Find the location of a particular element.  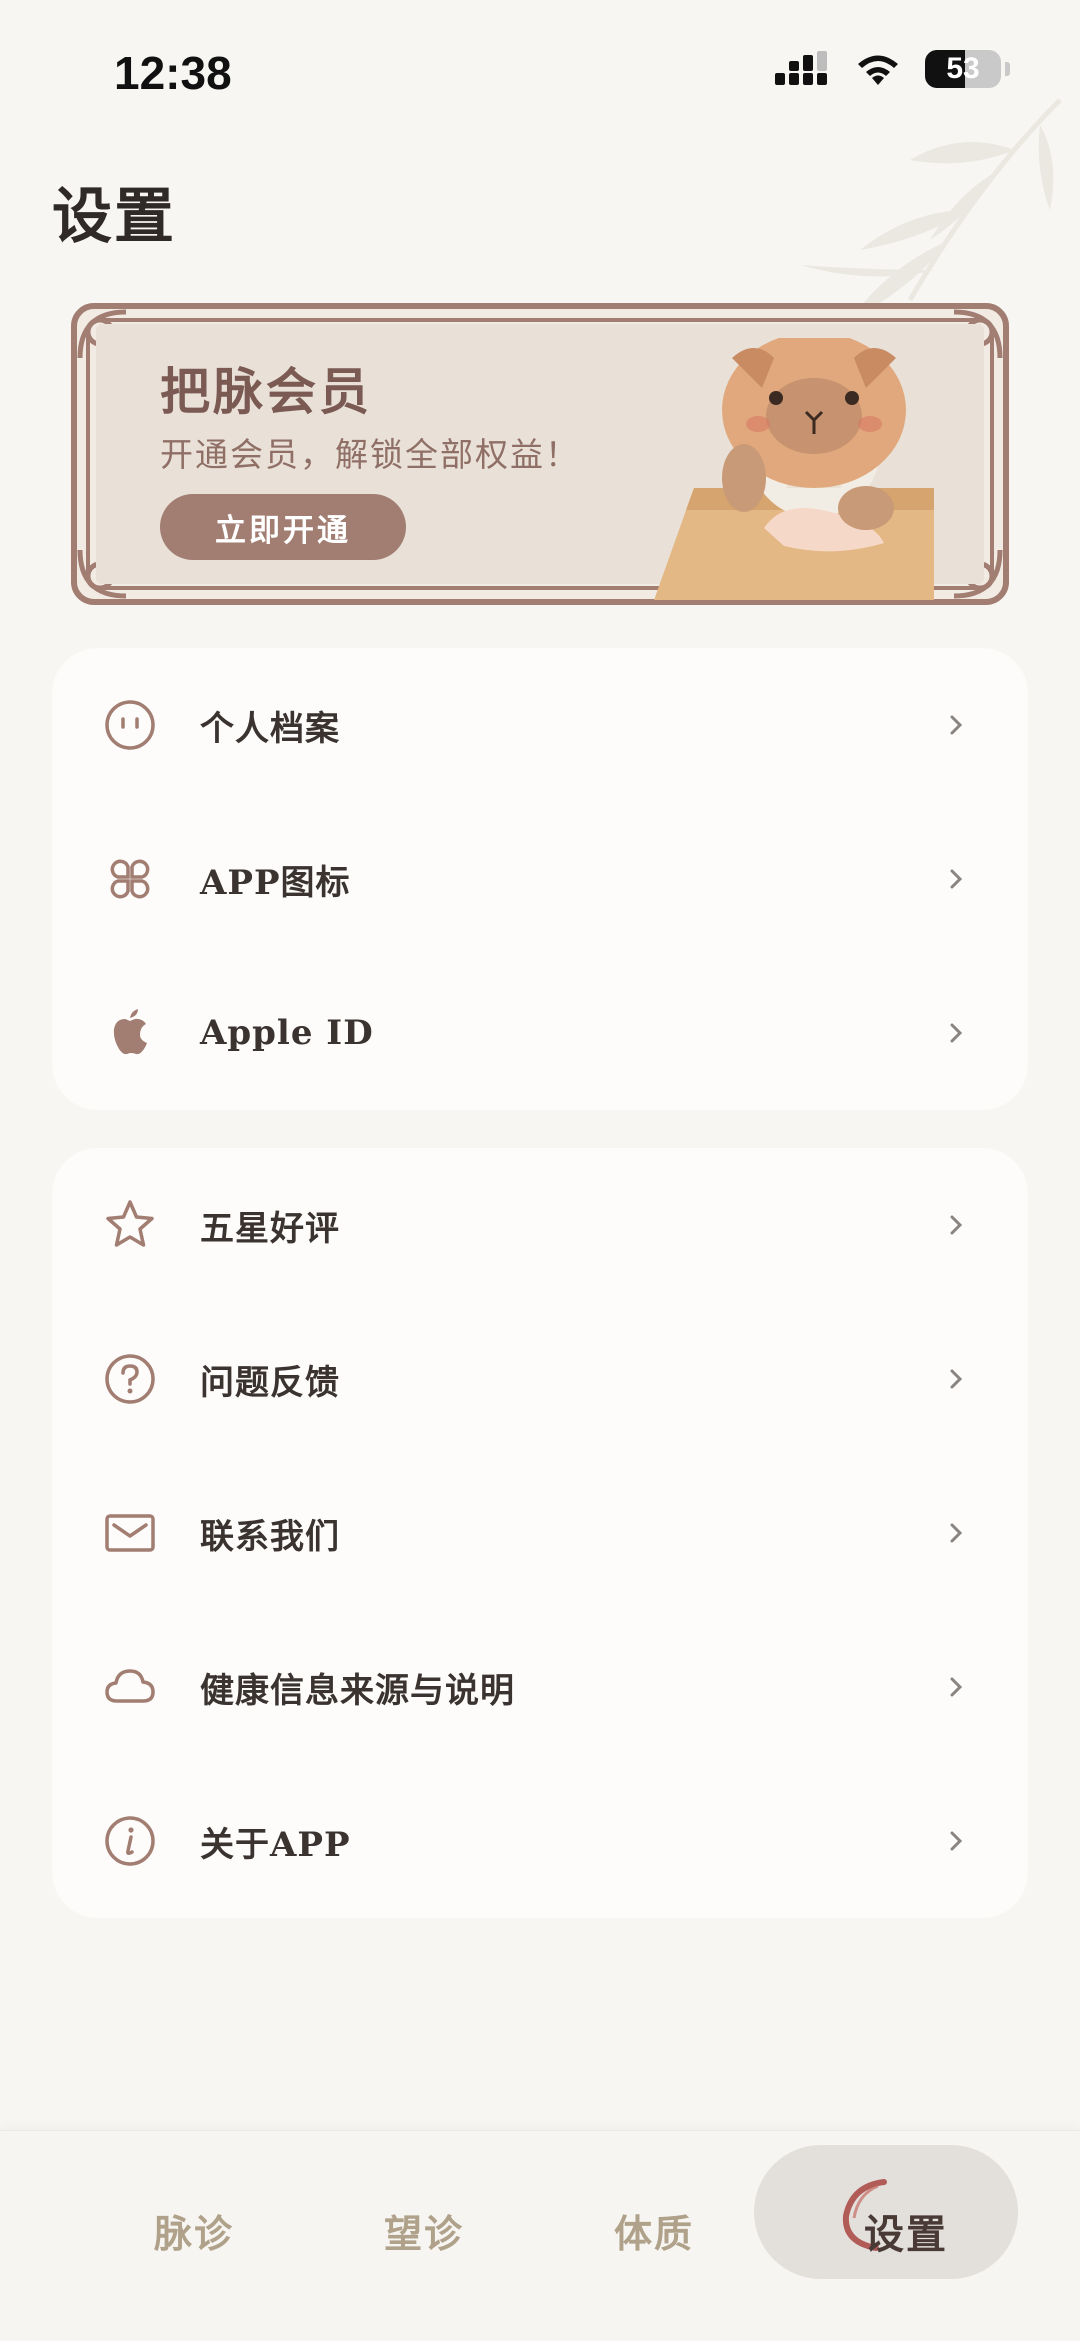

battery-level: 53 is located at coordinates (963, 68).